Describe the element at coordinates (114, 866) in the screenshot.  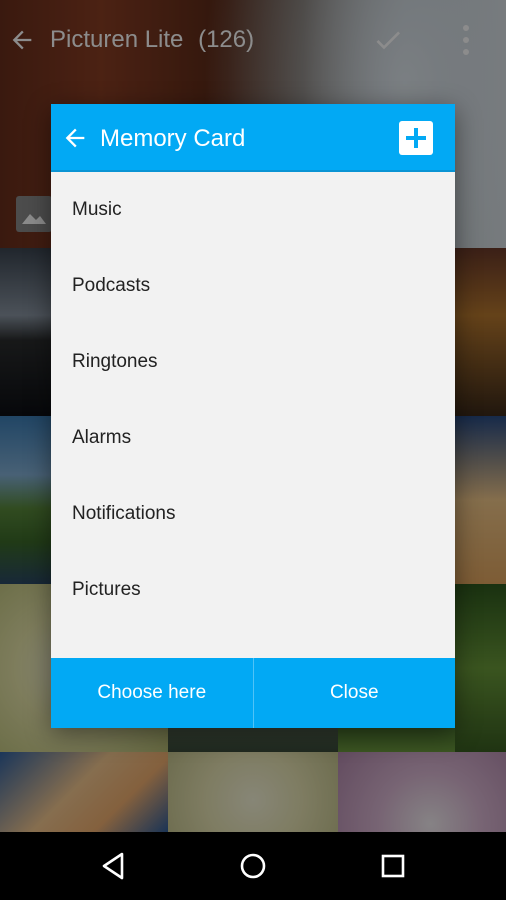
I see `triangle-back-icon` at that location.